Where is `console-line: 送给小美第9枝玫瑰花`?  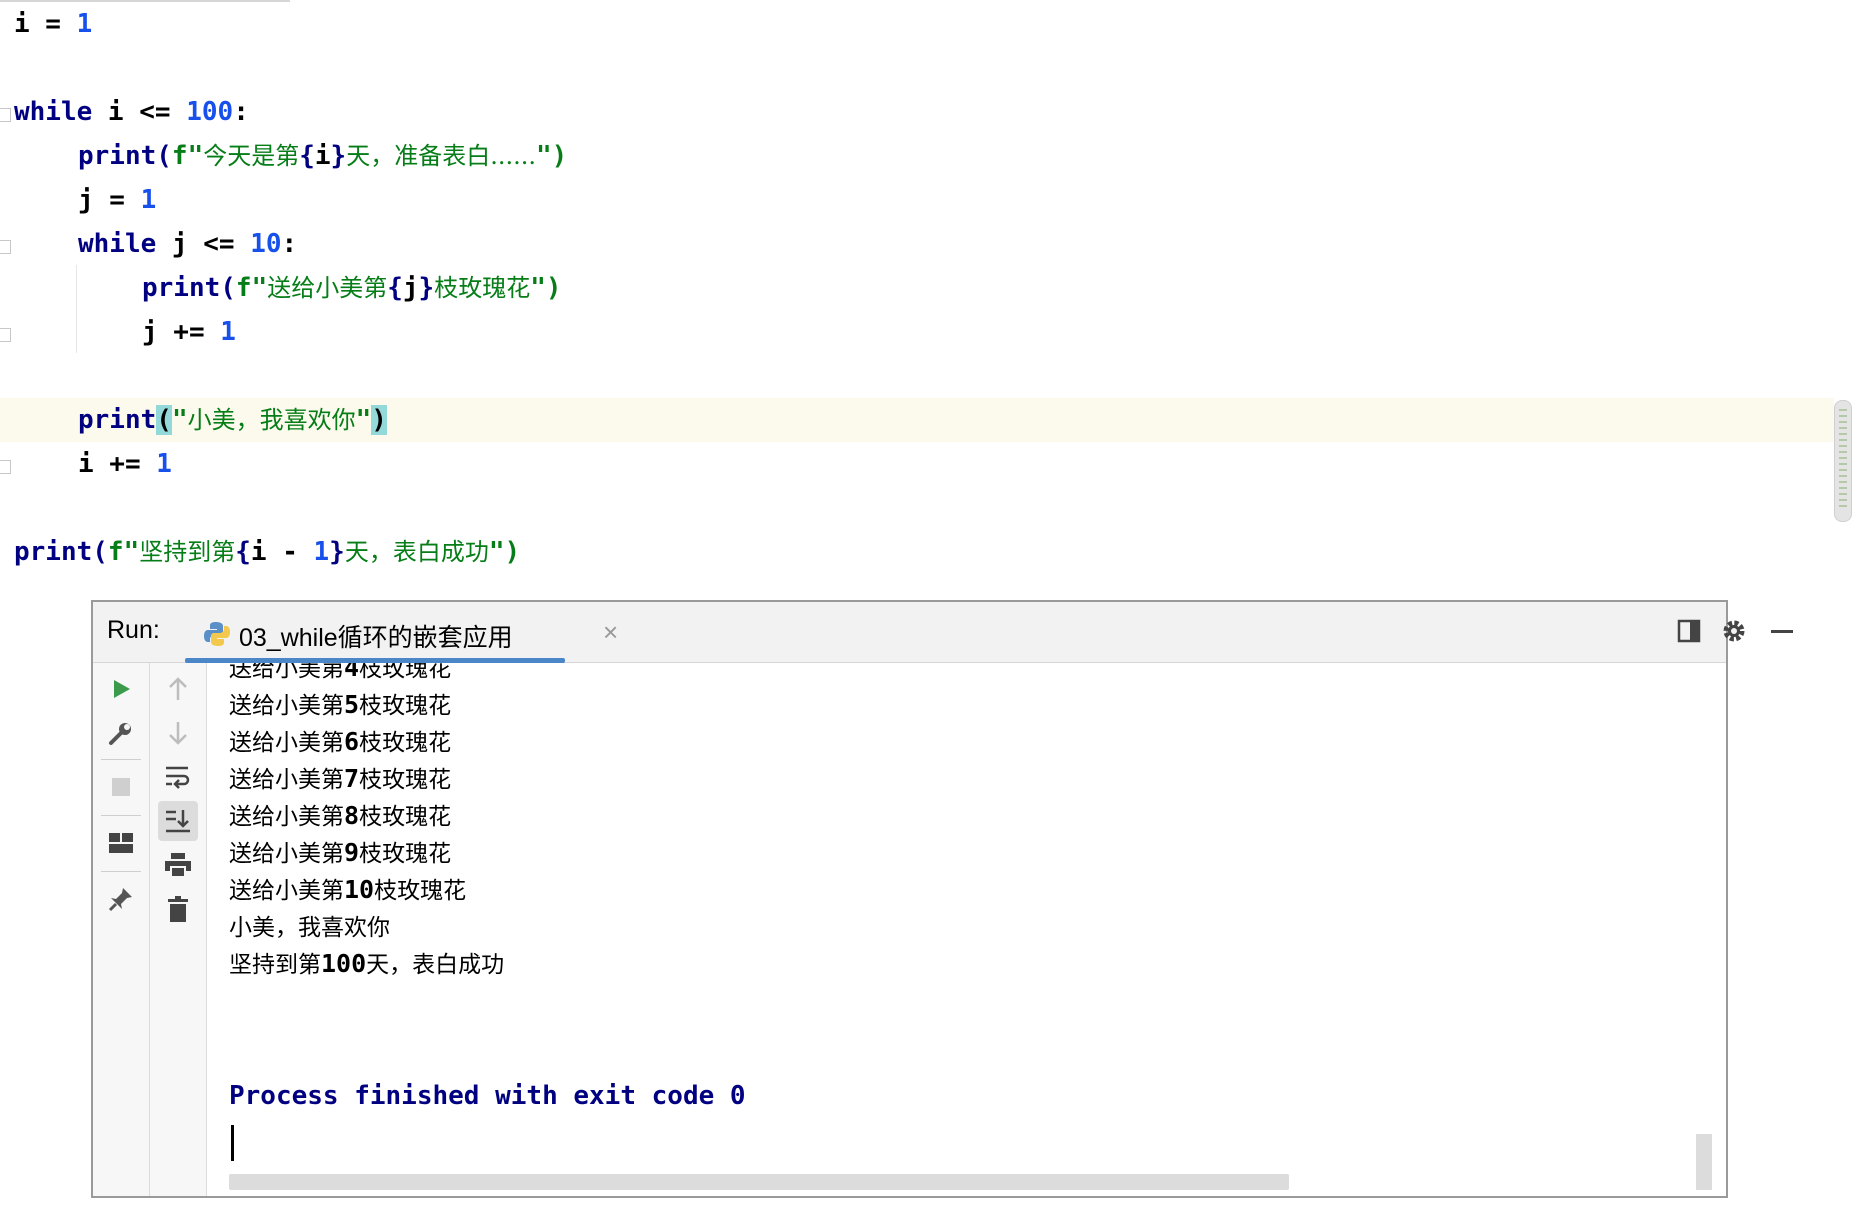 console-line: 送给小美第9枝玫瑰花 is located at coordinates (340, 852).